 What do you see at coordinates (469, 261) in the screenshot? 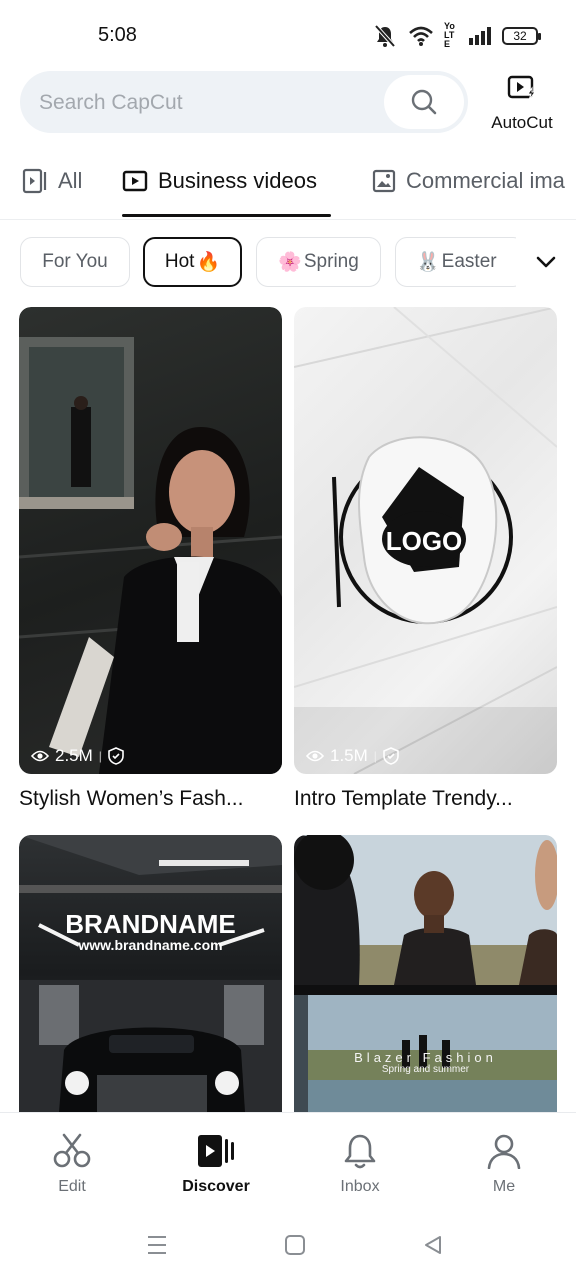
I see `chip-easter-label: Easter` at bounding box center [469, 261].